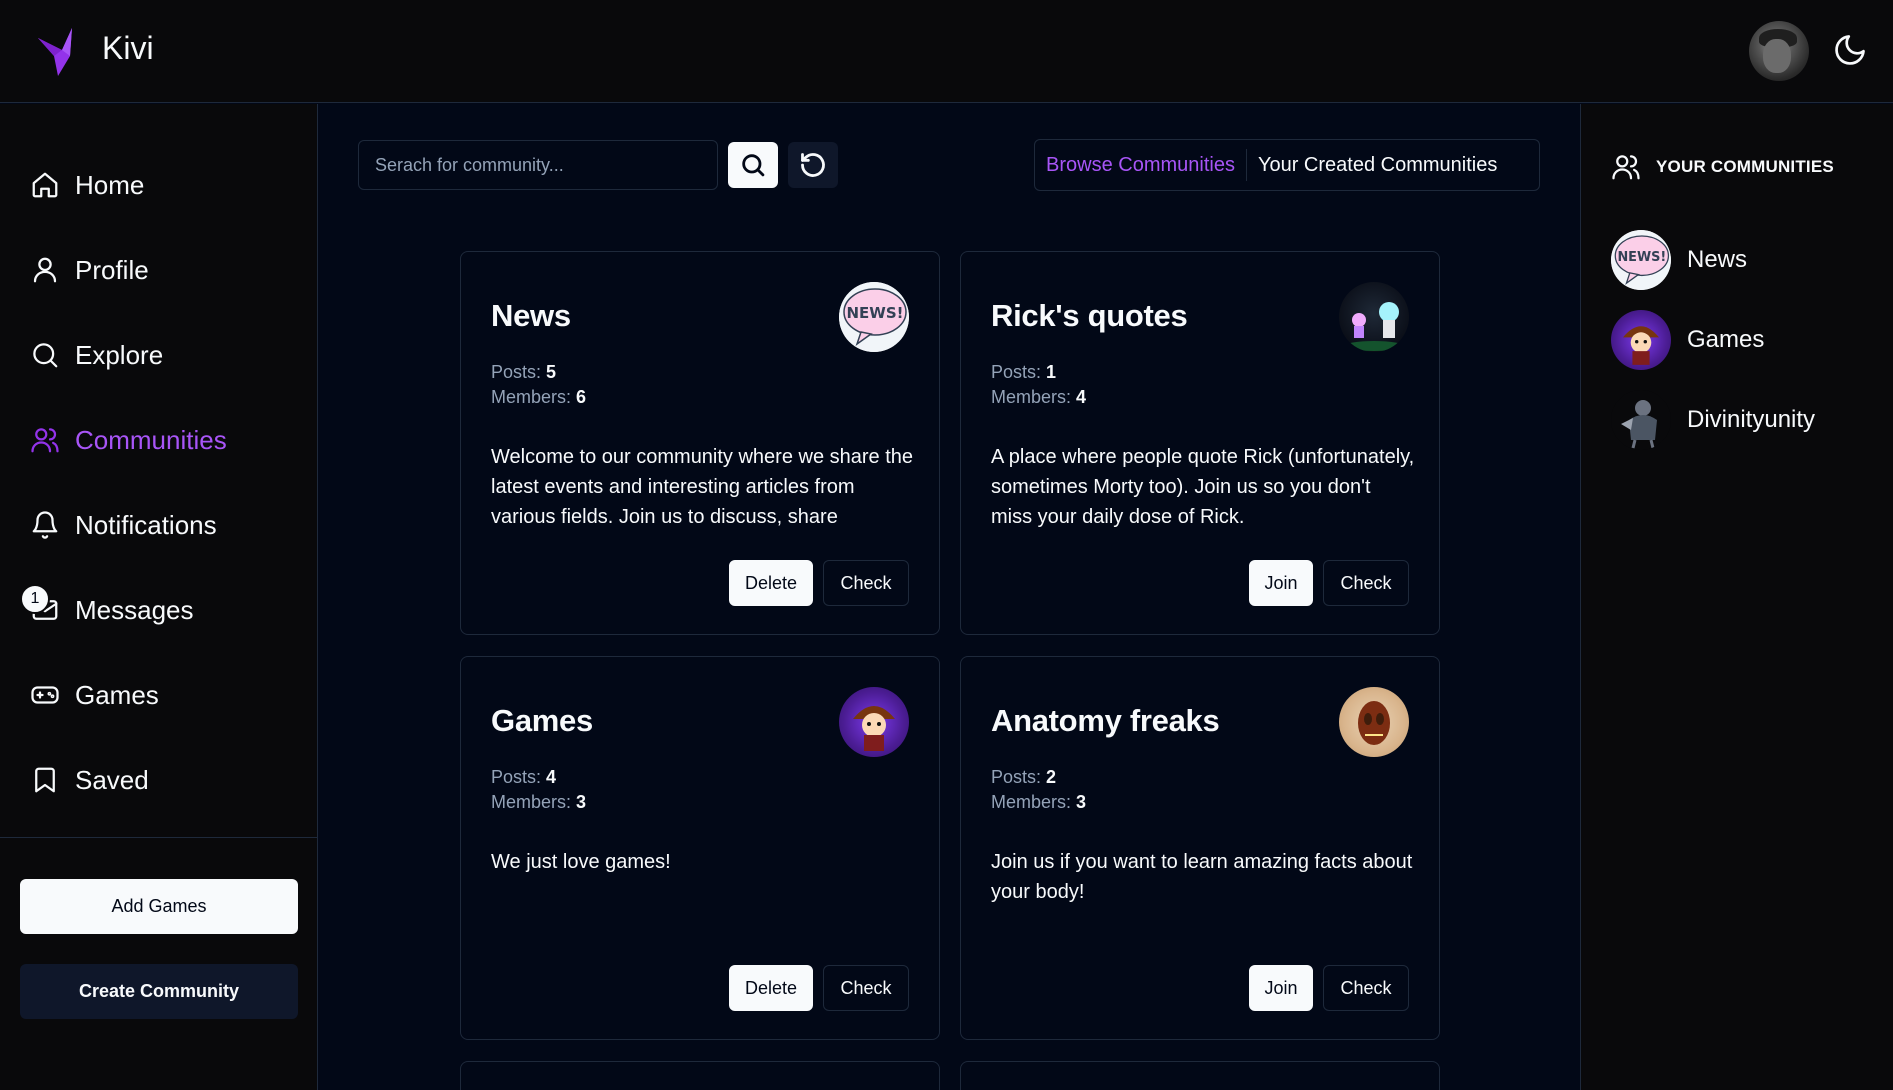 This screenshot has width=1893, height=1090. I want to click on nav-item-notifications: Notifications, so click(123, 525).